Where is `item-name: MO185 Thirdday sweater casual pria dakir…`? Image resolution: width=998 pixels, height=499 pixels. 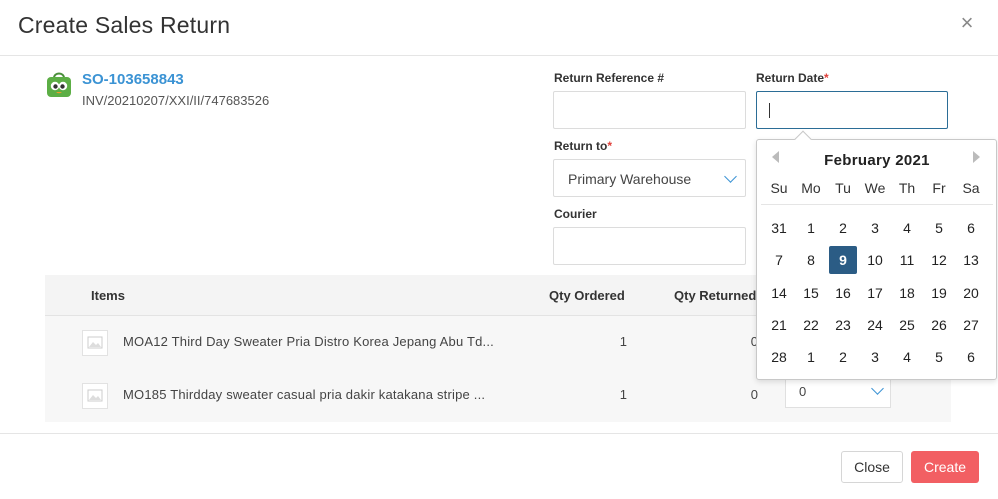 item-name: MO185 Thirdday sweater casual pria dakir… is located at coordinates (304, 394).